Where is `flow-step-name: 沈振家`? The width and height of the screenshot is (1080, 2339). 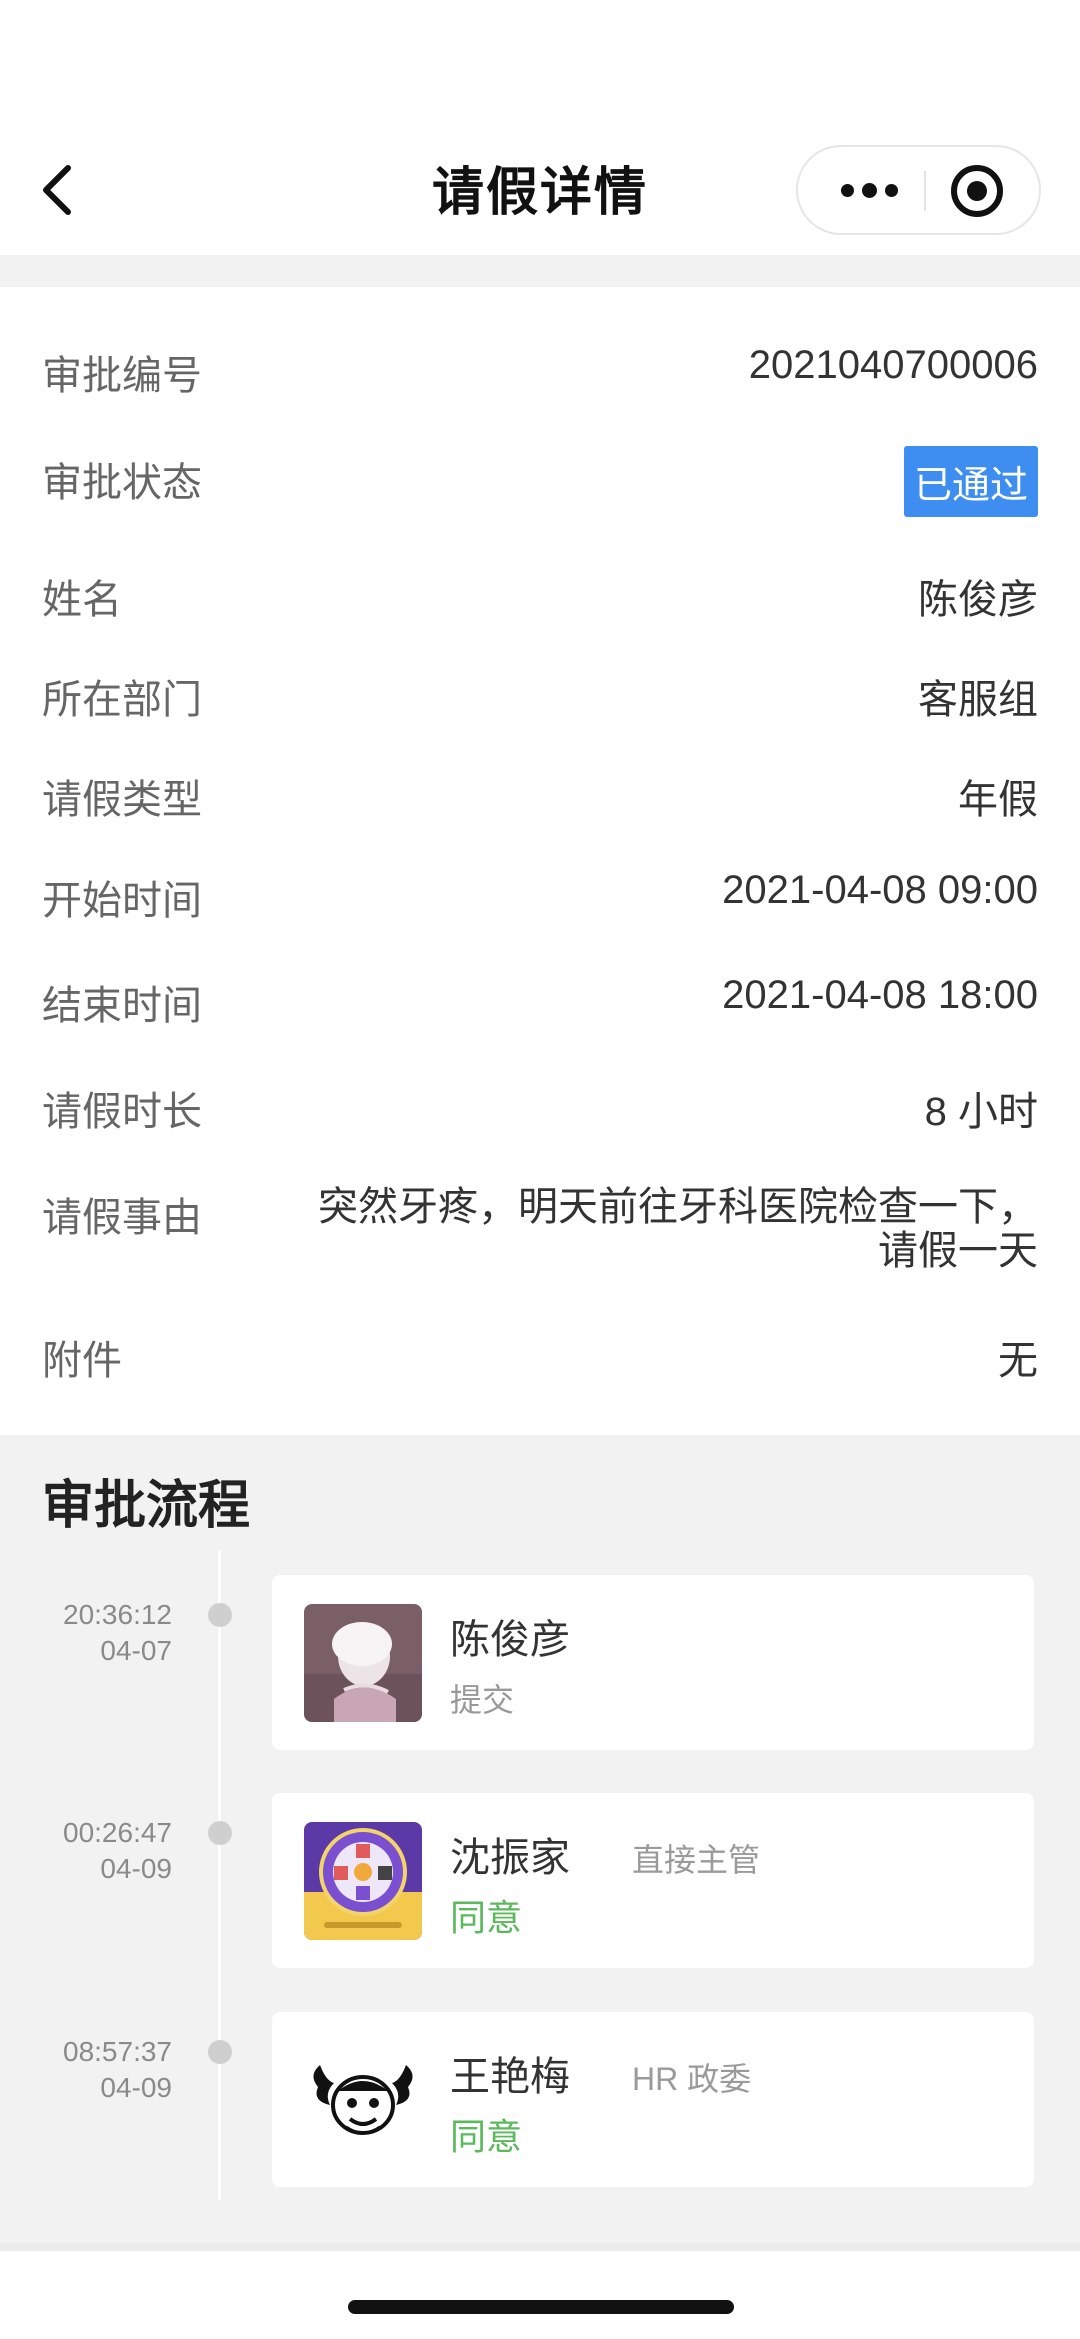 flow-step-name: 沈振家 is located at coordinates (510, 1858).